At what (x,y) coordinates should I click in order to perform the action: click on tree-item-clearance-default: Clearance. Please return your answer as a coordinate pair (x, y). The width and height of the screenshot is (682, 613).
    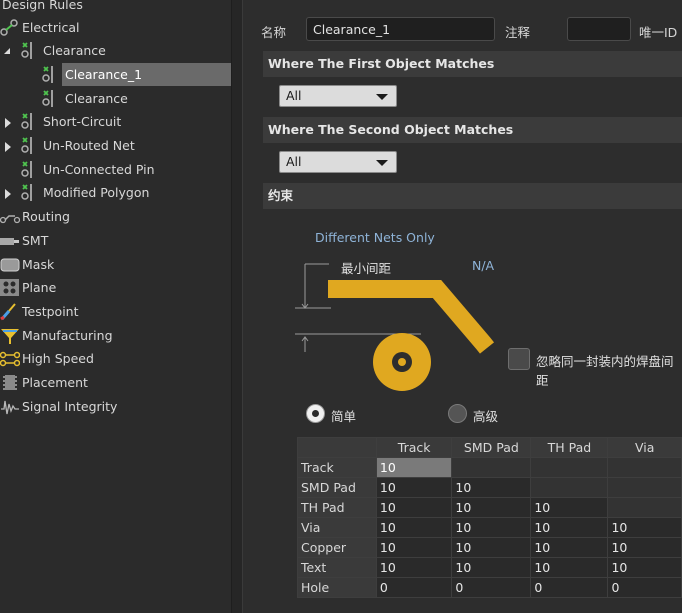
    Looking at the image, I should click on (115, 98).